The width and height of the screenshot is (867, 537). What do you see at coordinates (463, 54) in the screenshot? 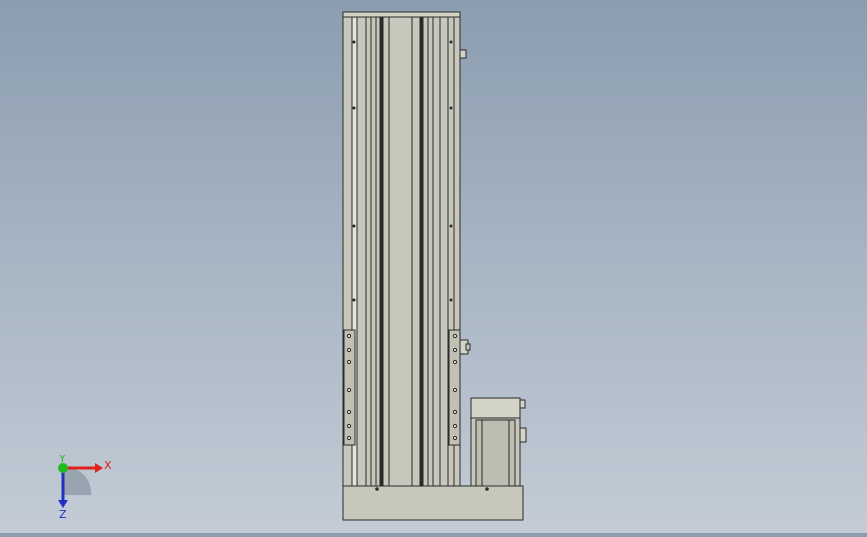
I see `limit-sensor-top` at bounding box center [463, 54].